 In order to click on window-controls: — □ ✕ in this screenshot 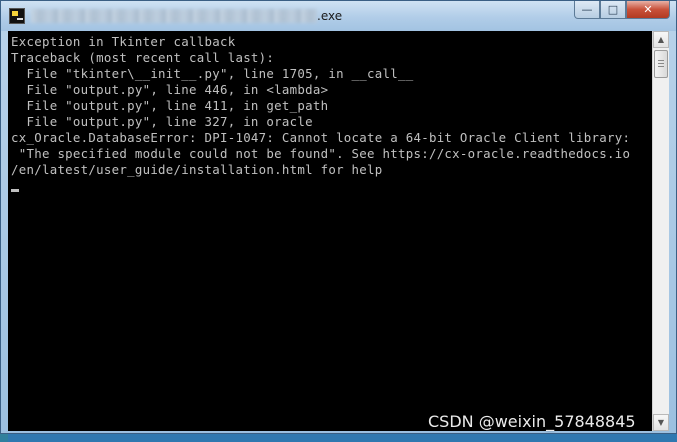, I will do `click(622, 11)`.